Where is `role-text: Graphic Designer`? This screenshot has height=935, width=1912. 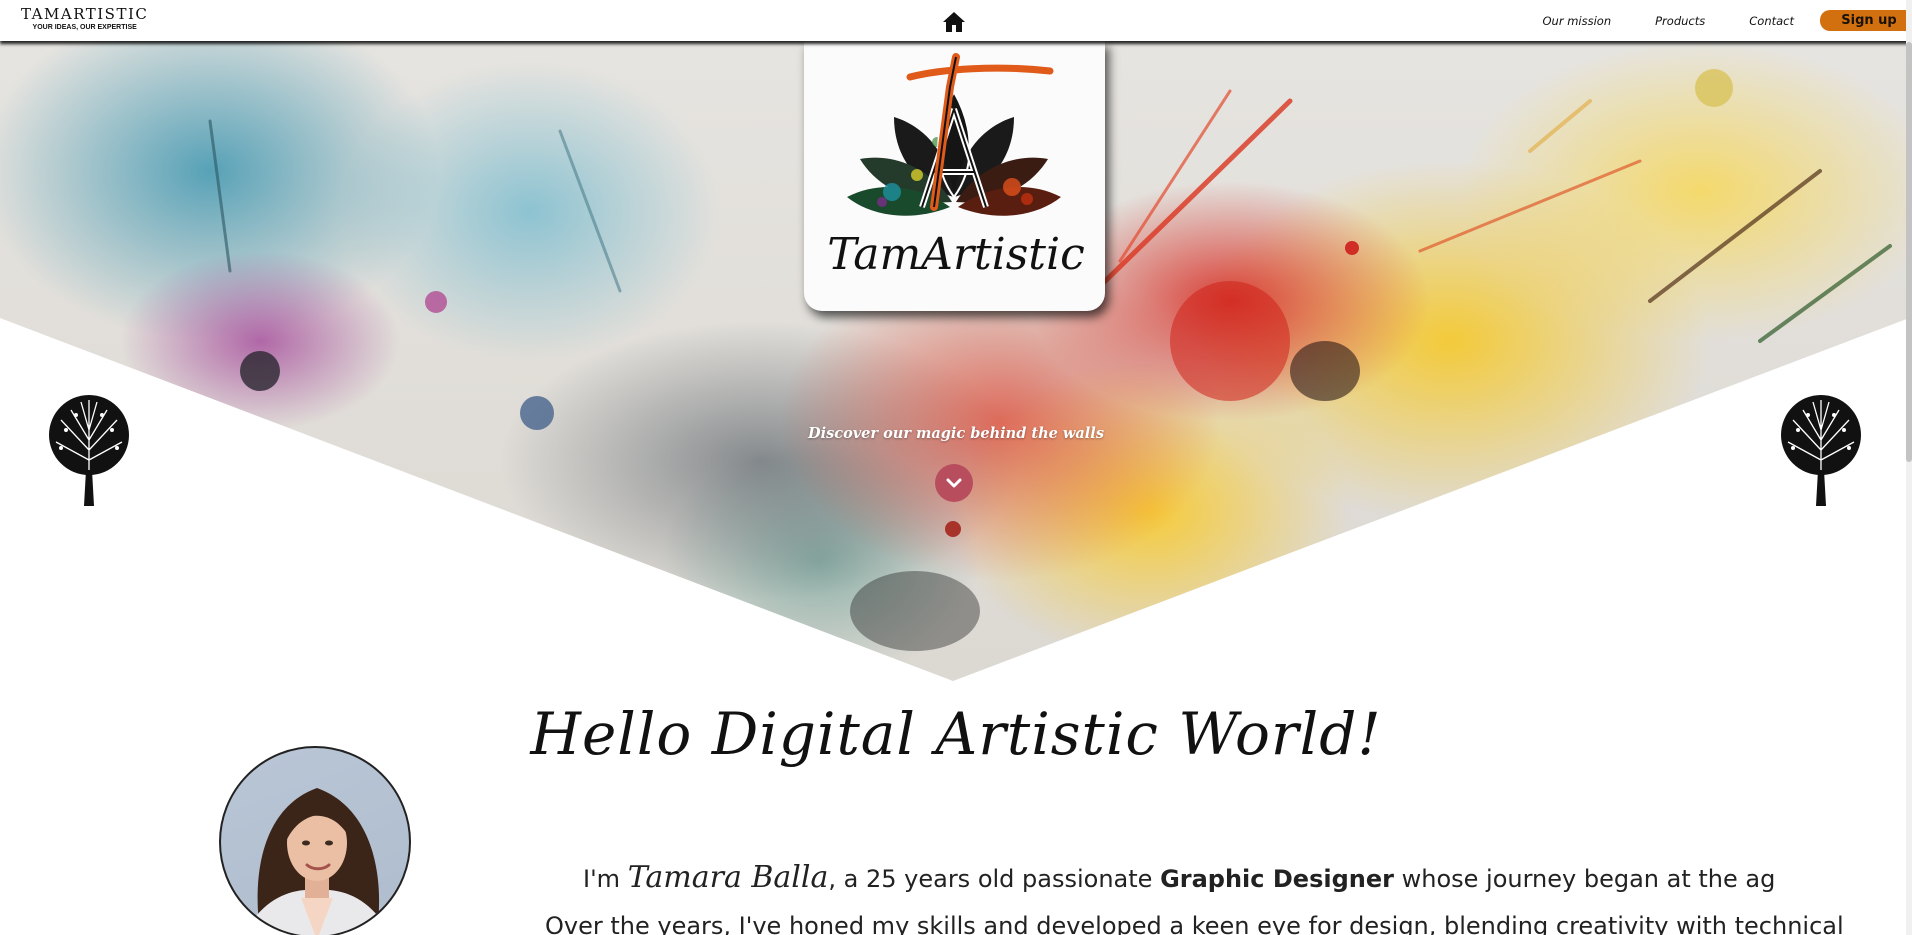 role-text: Graphic Designer is located at coordinates (1277, 879).